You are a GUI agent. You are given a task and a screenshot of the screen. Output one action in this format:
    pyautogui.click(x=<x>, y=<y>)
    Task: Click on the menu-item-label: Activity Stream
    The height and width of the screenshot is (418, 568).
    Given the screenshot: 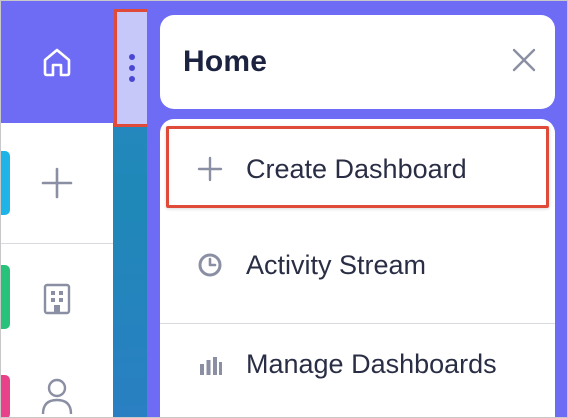 What is the action you would take?
    pyautogui.click(x=336, y=264)
    